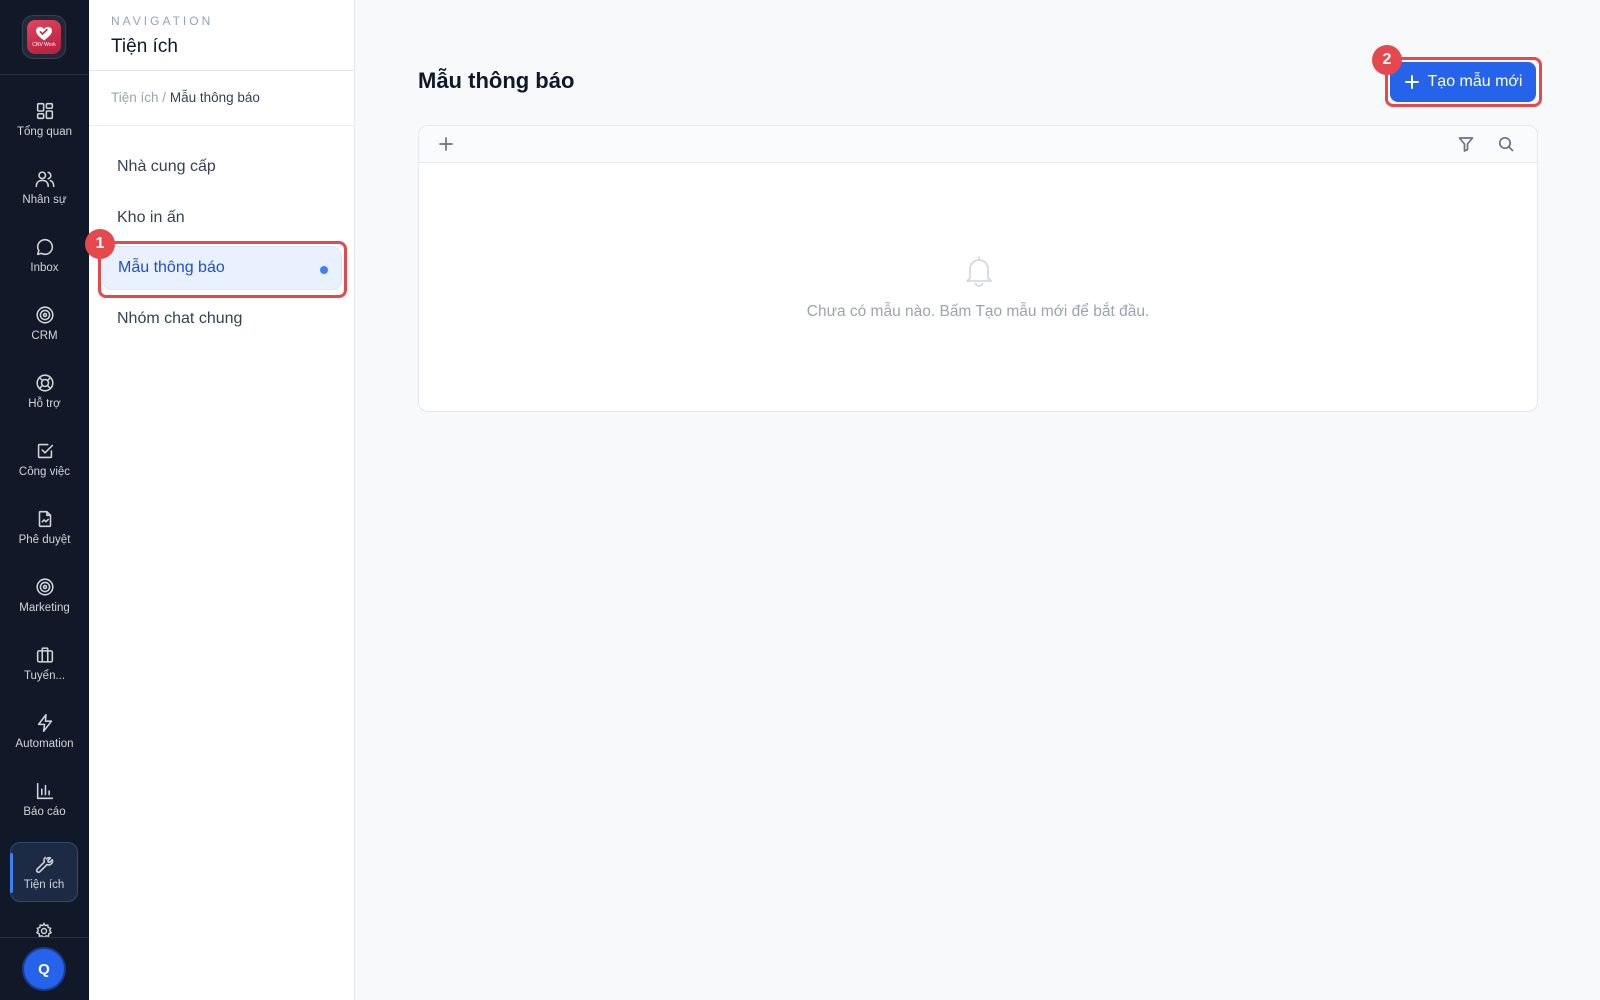 This screenshot has height=1000, width=1600. Describe the element at coordinates (44, 864) in the screenshot. I see `wrench-icon` at that location.